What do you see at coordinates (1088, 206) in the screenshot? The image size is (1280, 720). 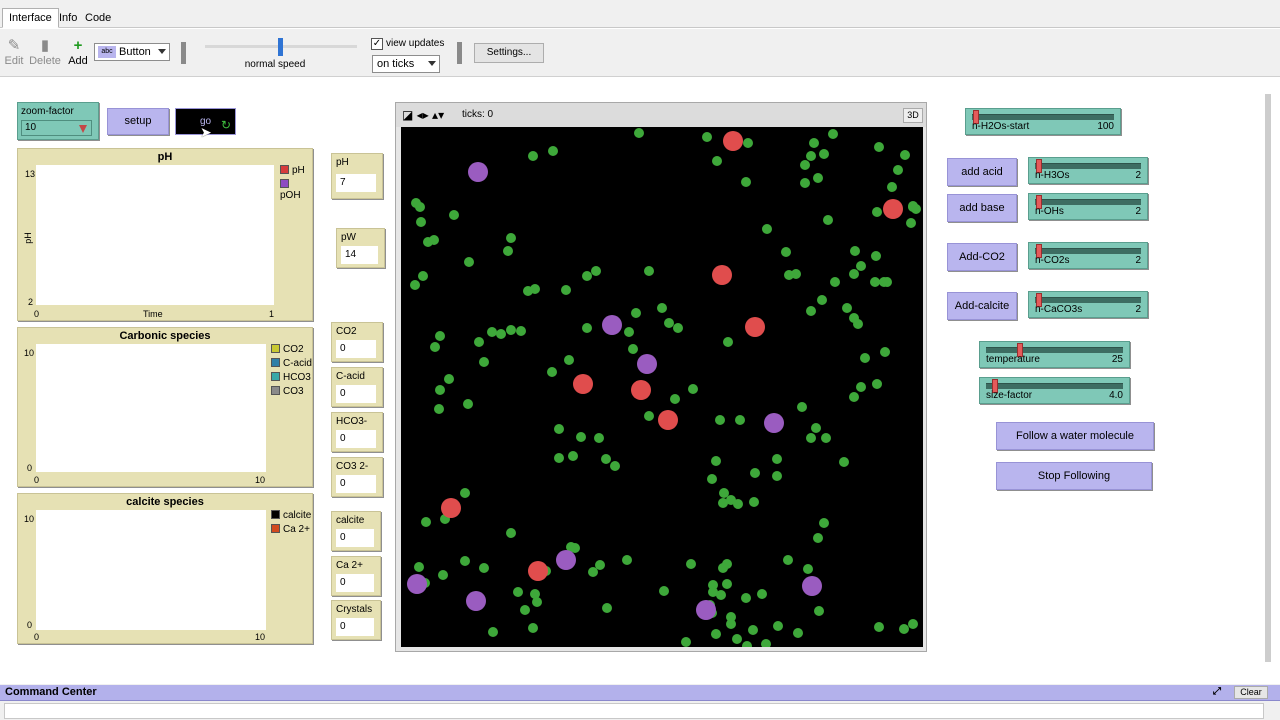 I see `n-ohs-slider: n-OHs 2` at bounding box center [1088, 206].